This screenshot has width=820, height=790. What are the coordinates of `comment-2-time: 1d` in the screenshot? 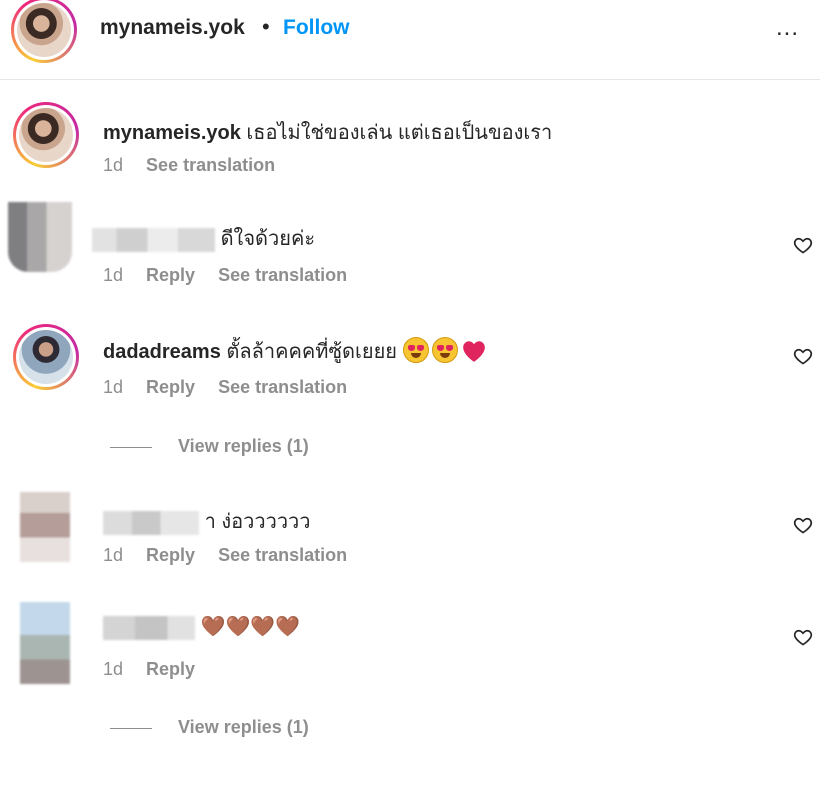 It's located at (113, 387).